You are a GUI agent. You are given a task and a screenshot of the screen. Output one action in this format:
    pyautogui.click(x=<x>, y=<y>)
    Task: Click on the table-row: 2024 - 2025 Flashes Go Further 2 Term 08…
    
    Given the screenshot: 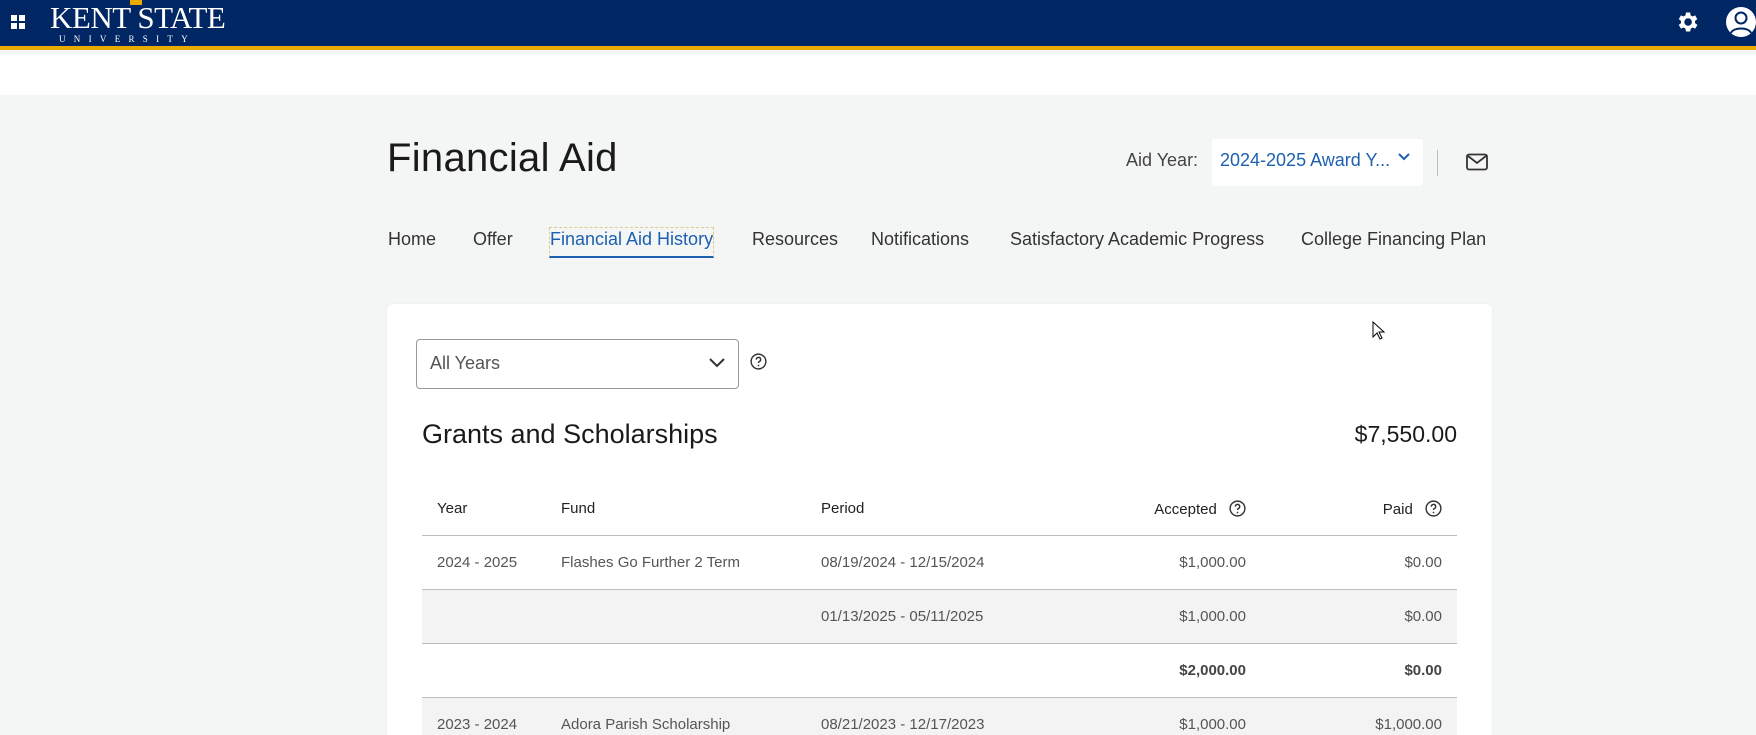 What is the action you would take?
    pyautogui.click(x=939, y=563)
    